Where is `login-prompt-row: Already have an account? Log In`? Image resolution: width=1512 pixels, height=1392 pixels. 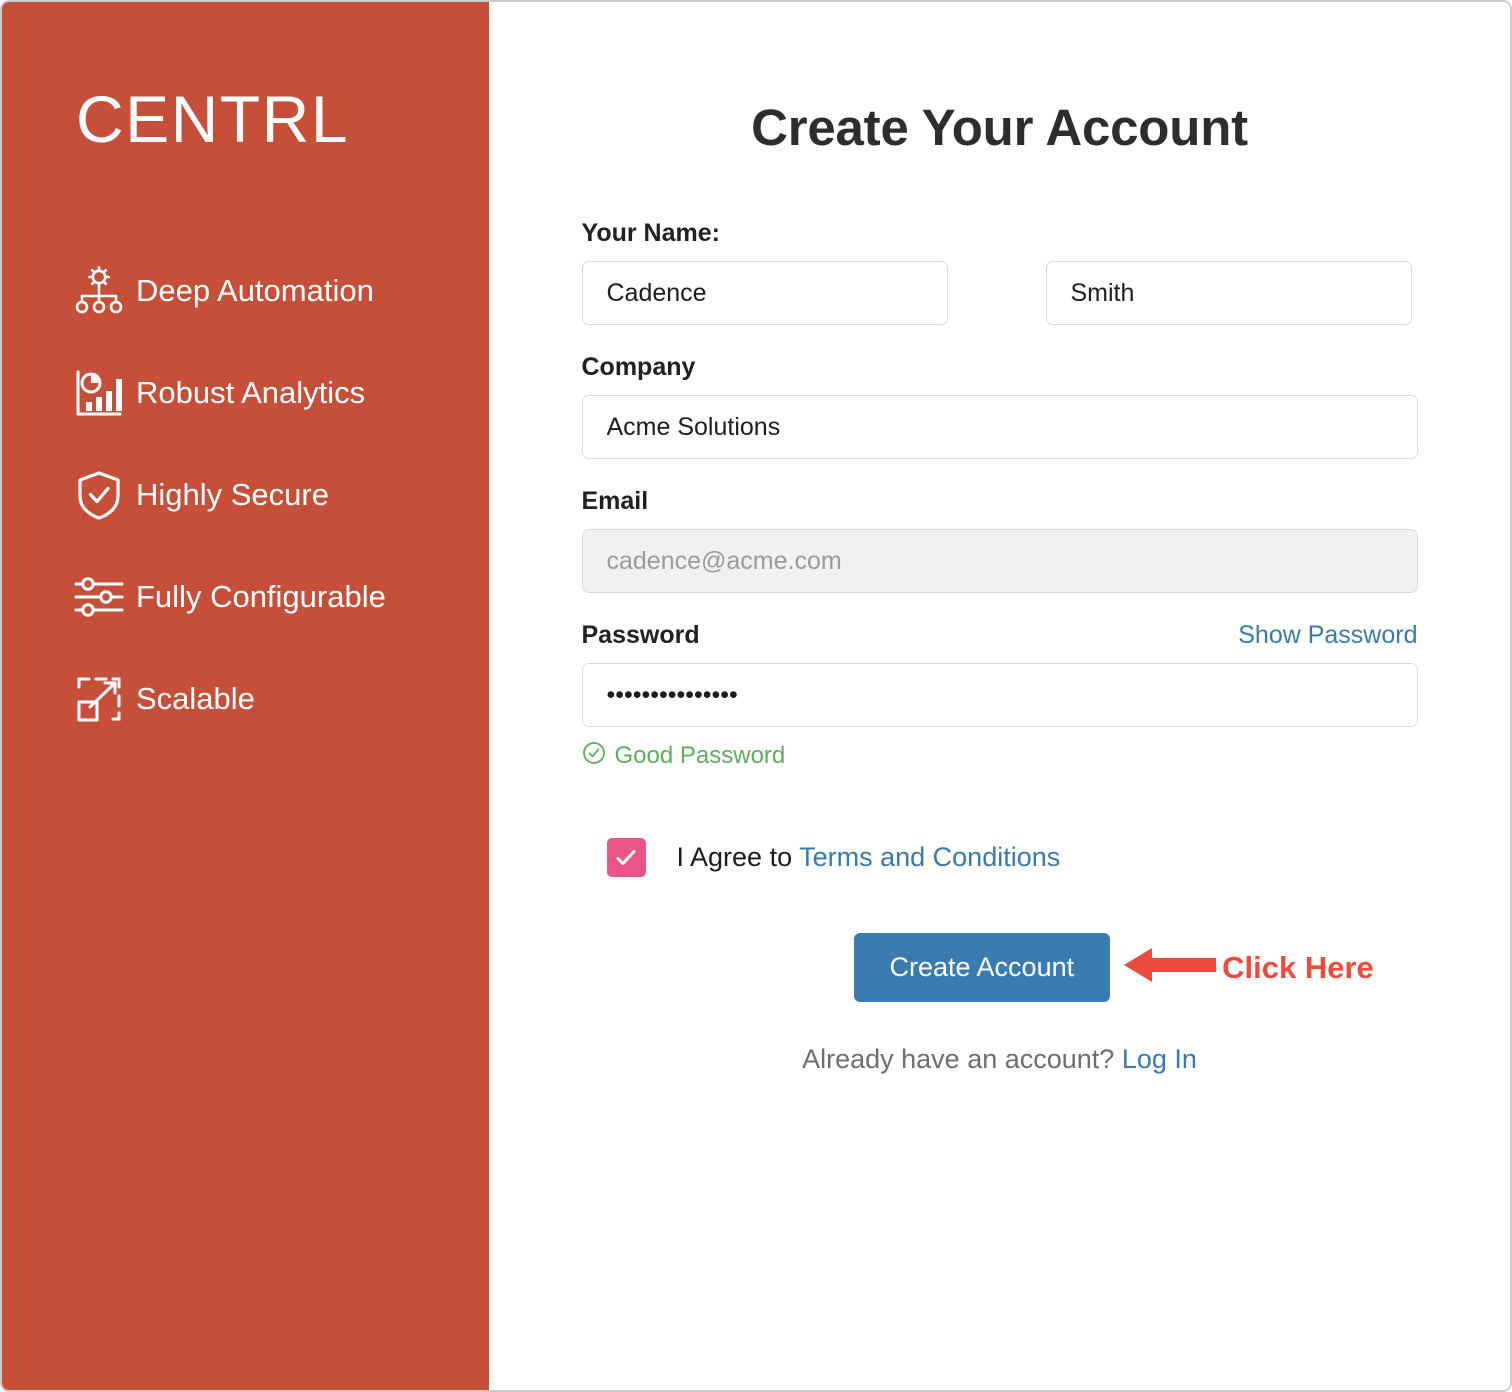
login-prompt-row: Already have an account? Log In is located at coordinates (1000, 1059).